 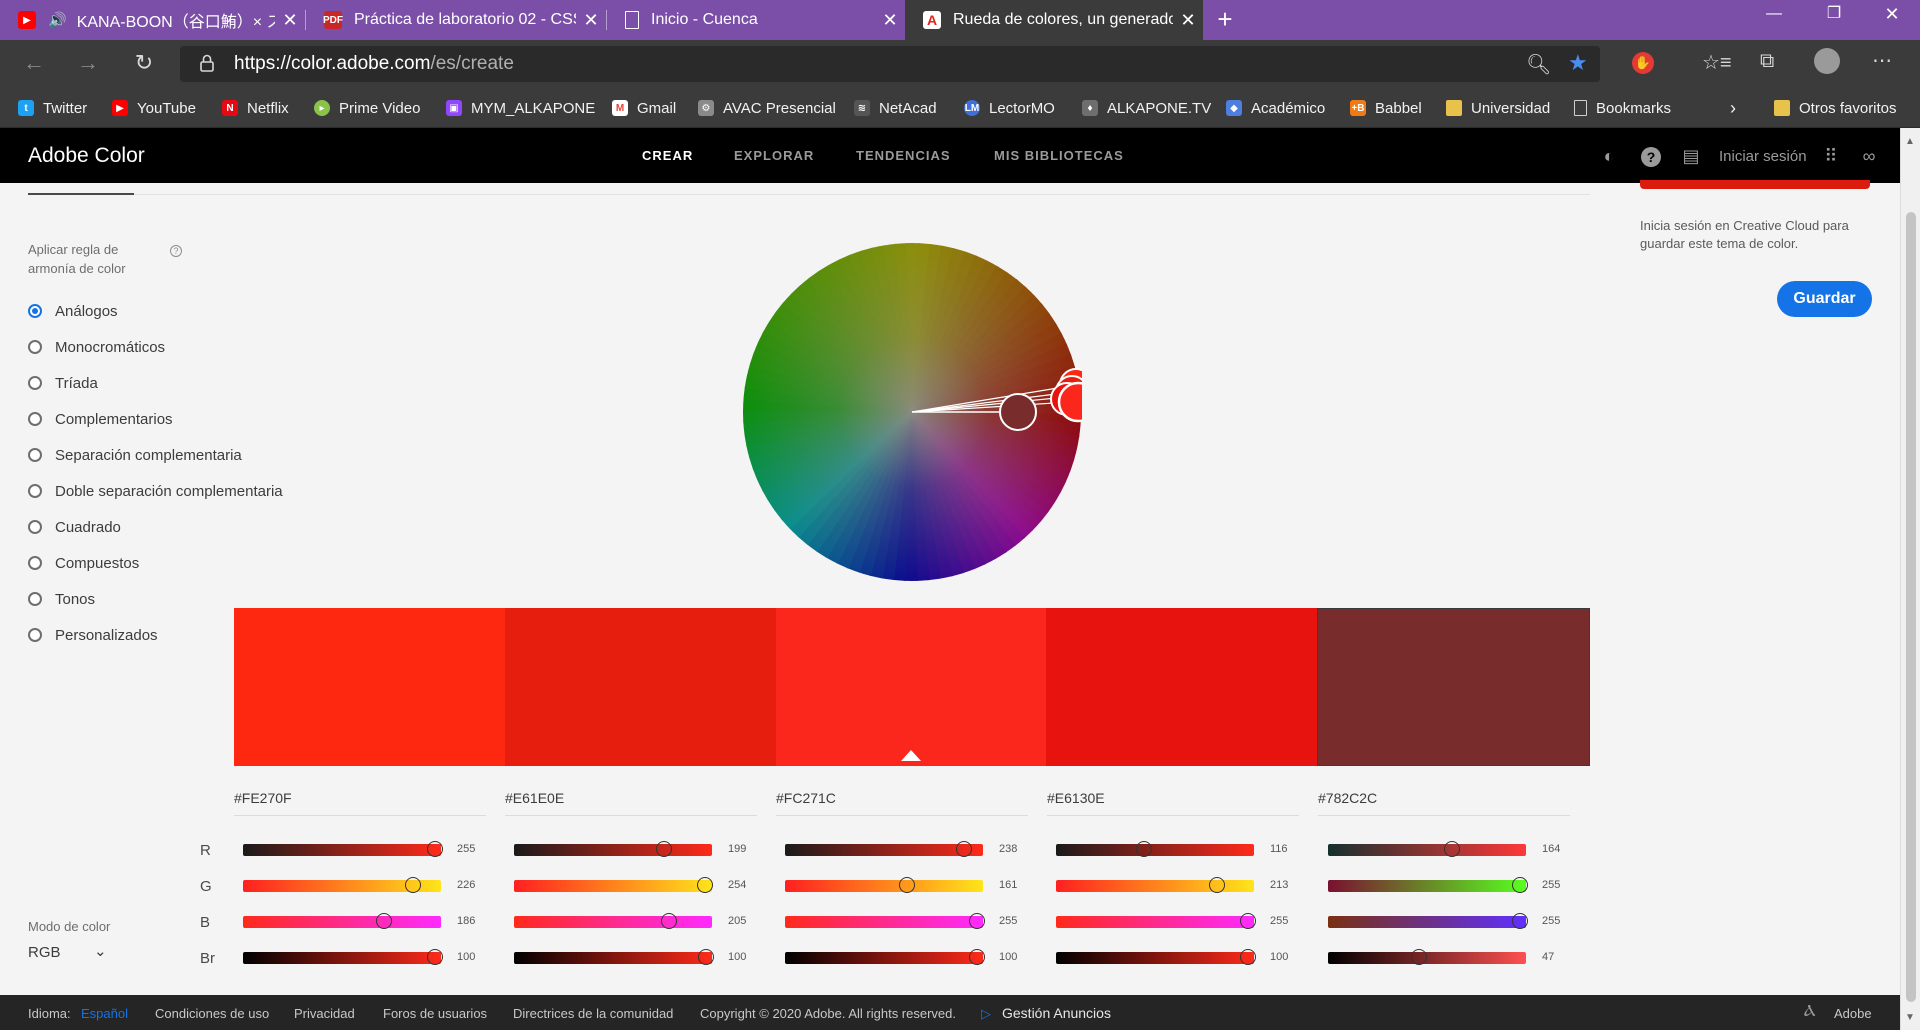 I want to click on channel-slider: 47, so click(x=1458, y=958).